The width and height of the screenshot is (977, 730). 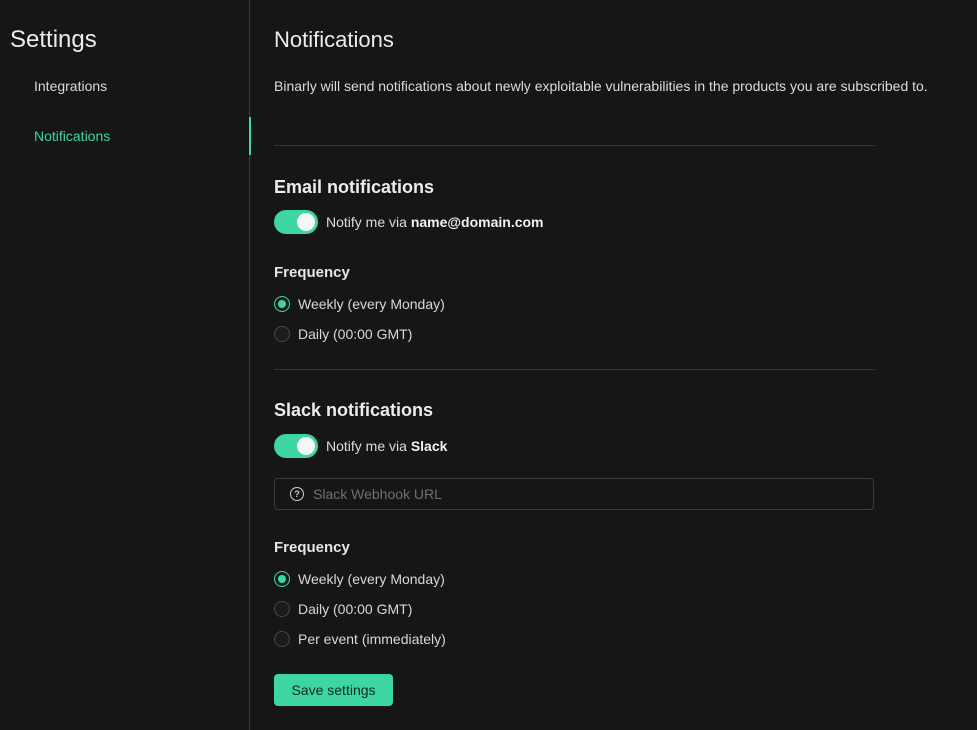 I want to click on sidebar-item-notifications: Notifications, so click(x=125, y=136).